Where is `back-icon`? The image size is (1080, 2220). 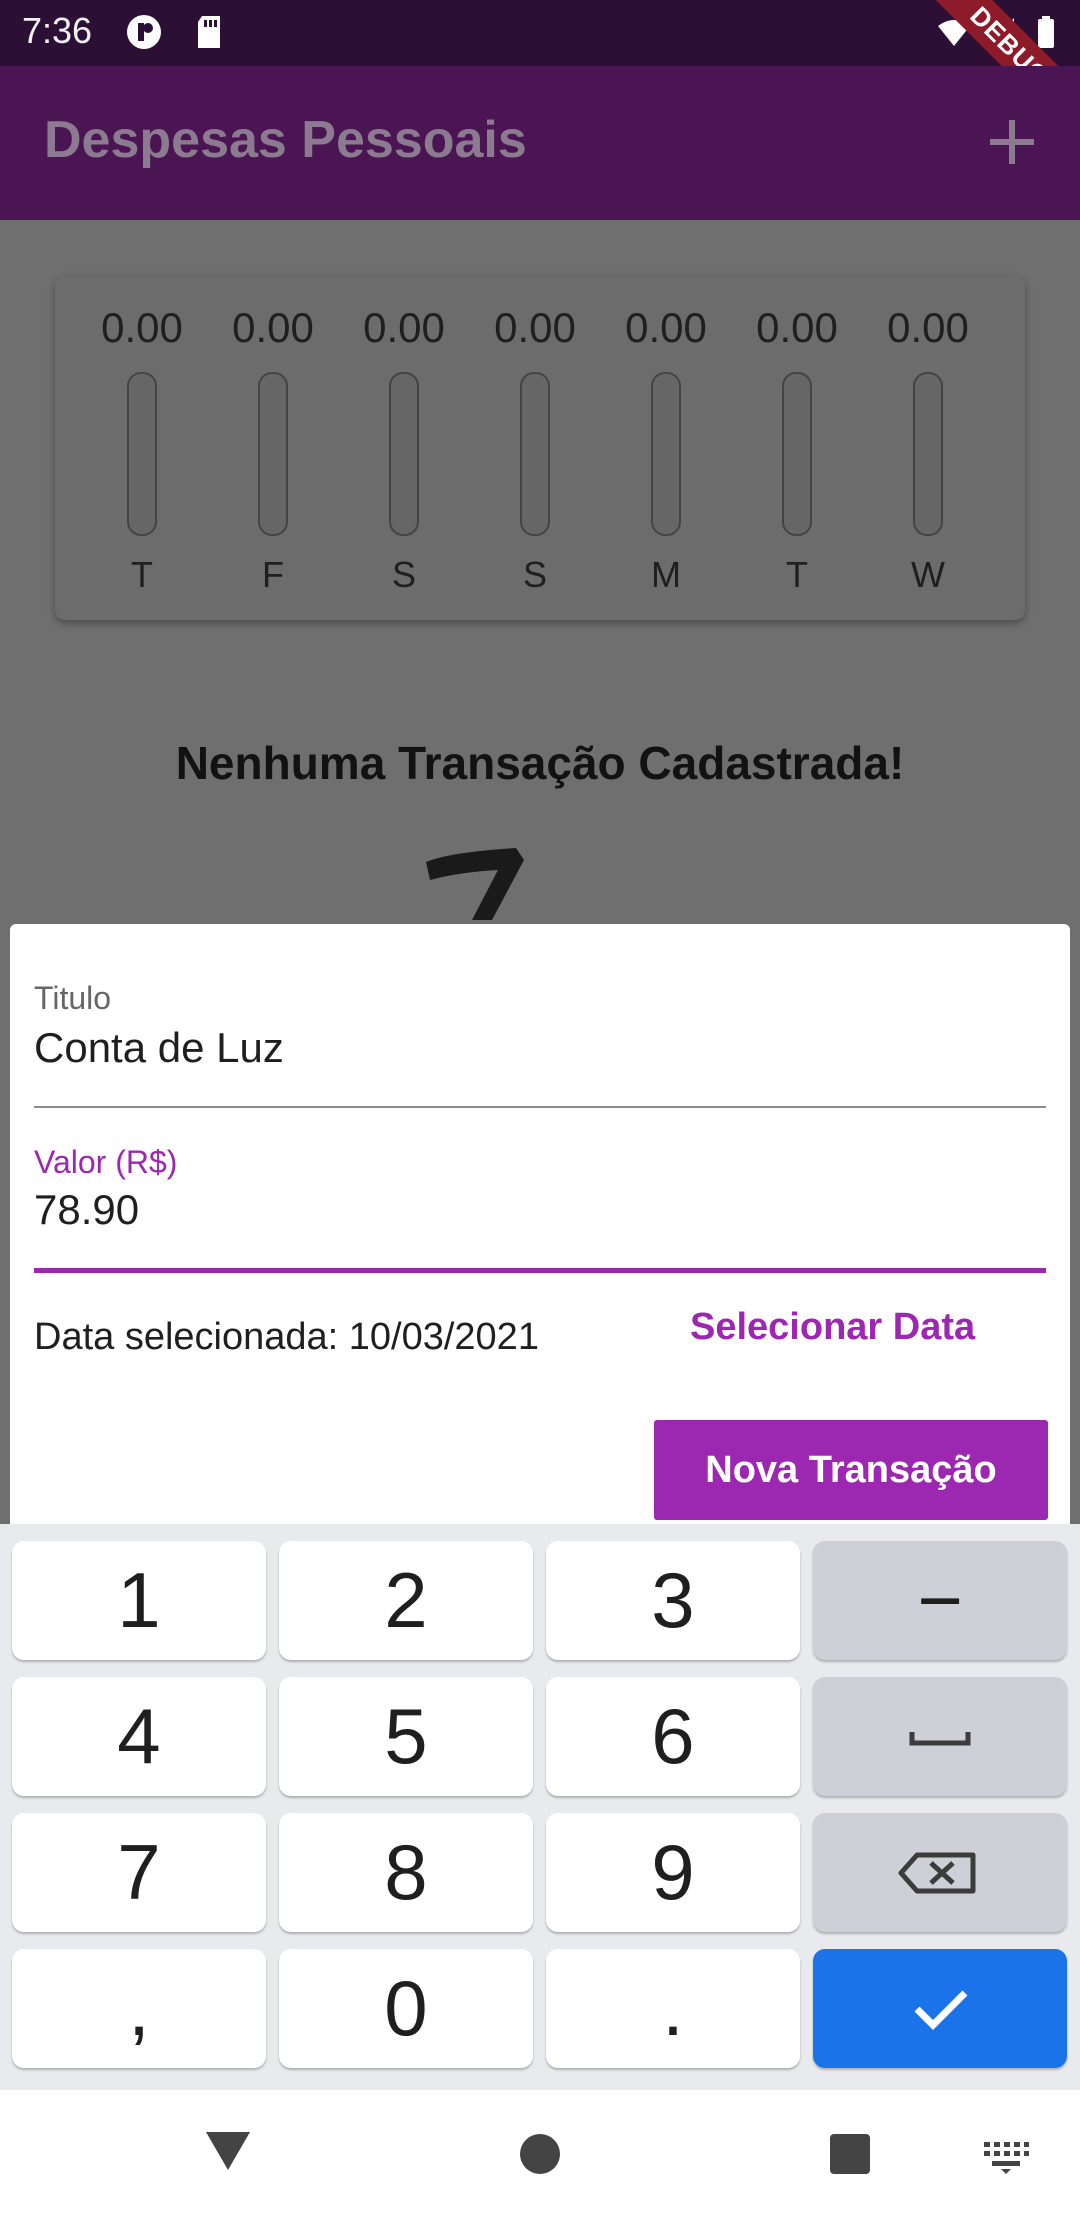
back-icon is located at coordinates (228, 2151).